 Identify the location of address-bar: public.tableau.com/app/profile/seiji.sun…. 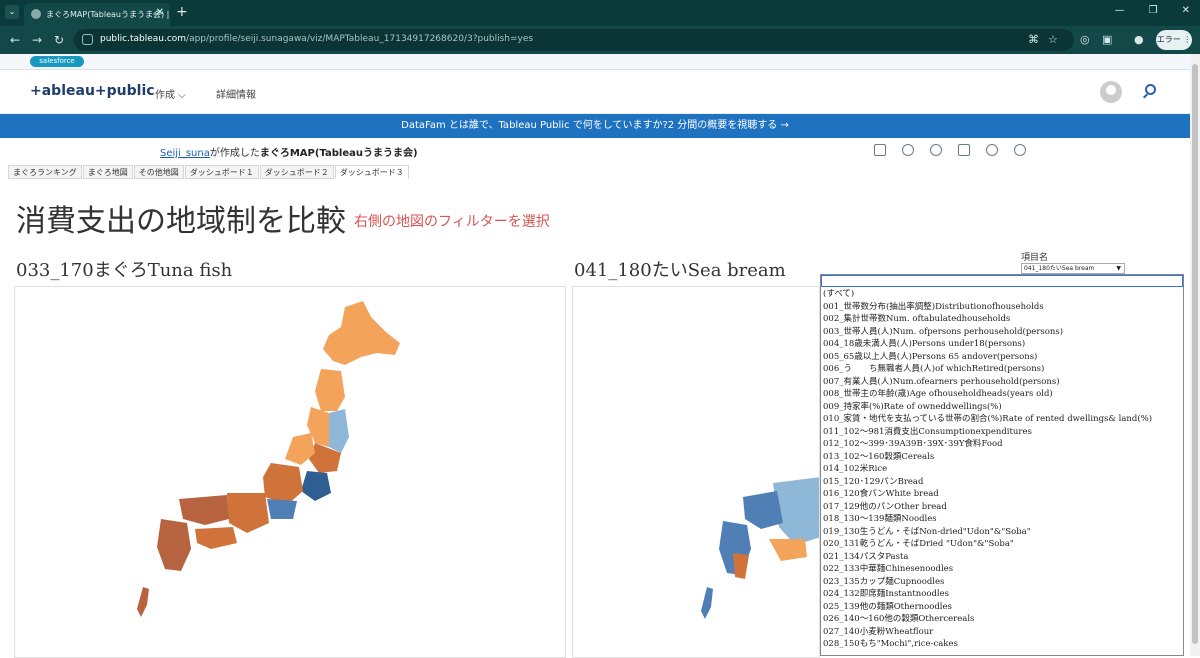
(574, 40).